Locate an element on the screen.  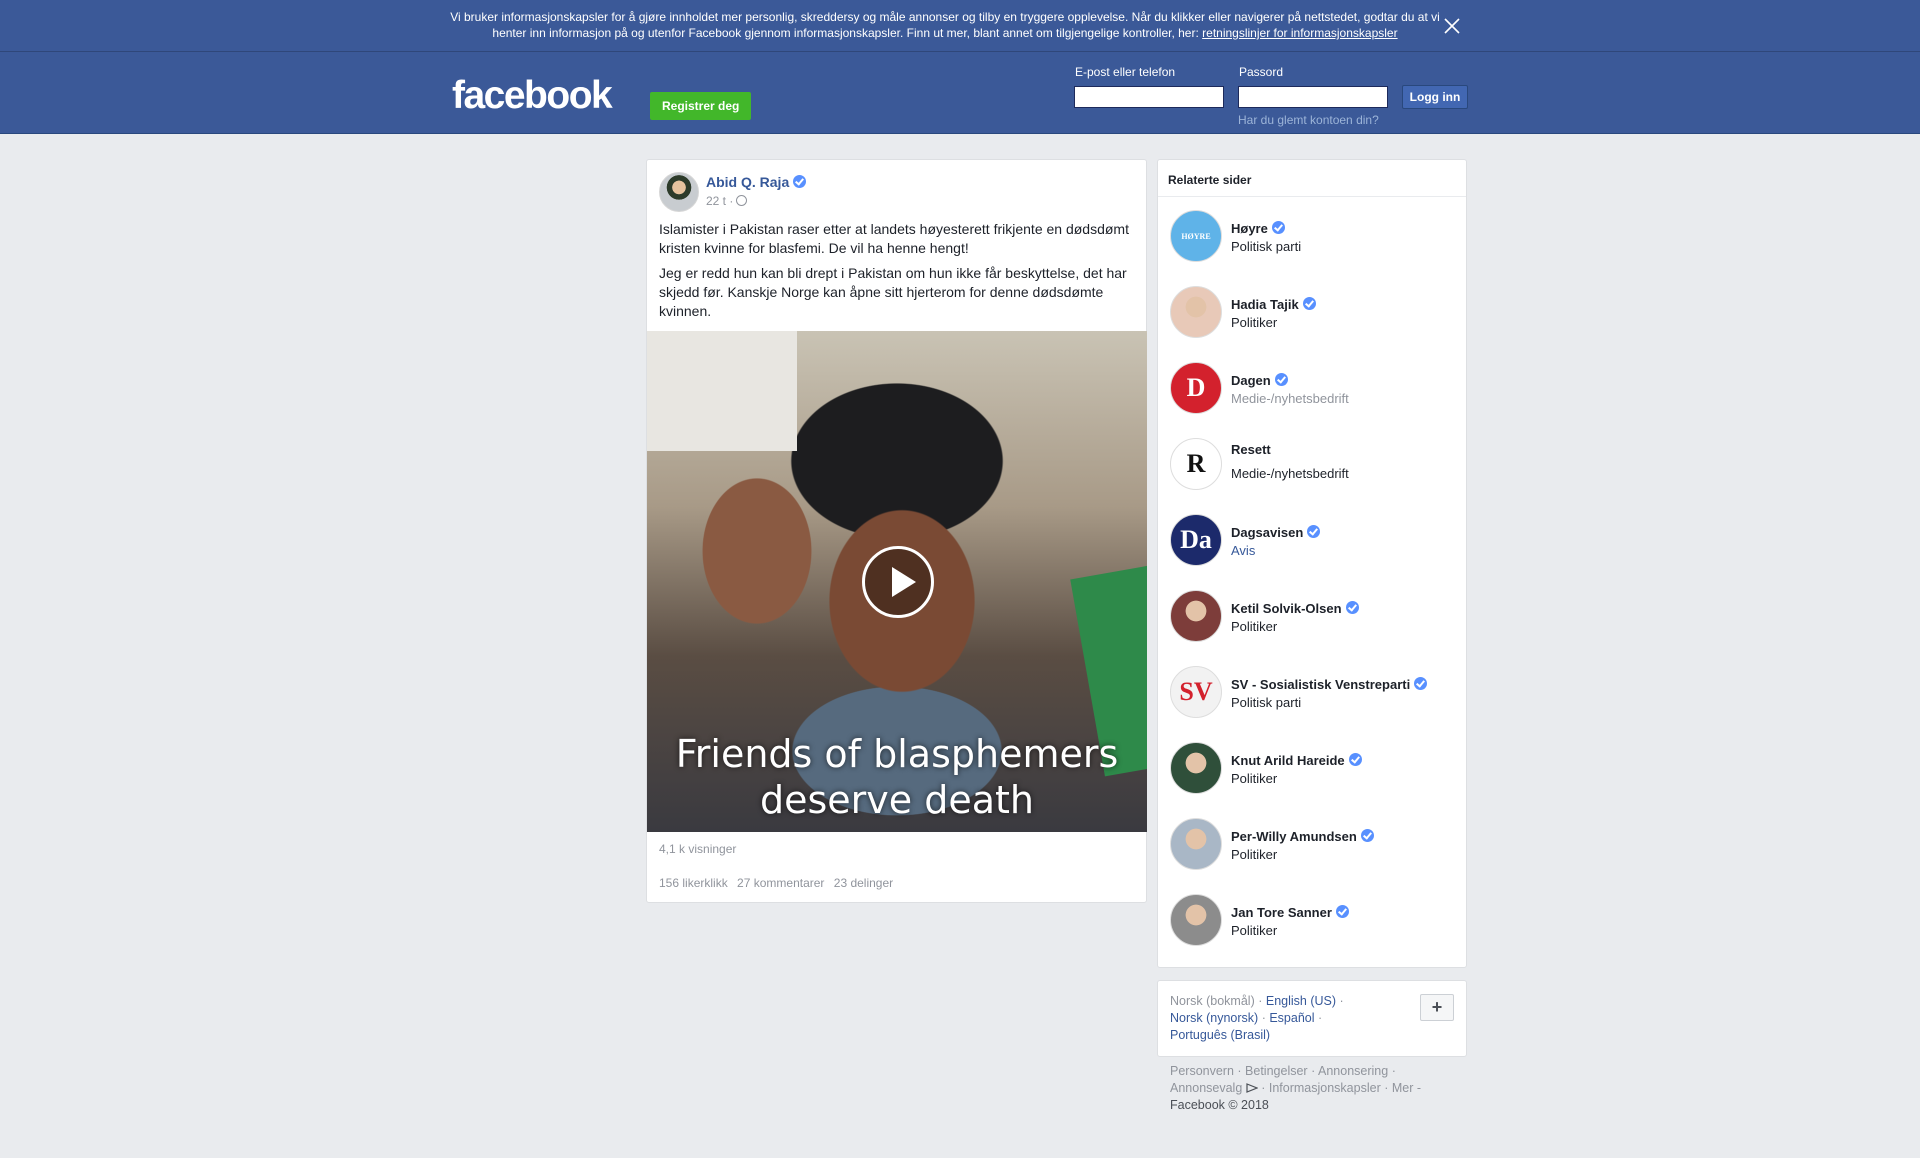
comments-count: 27 kommentarer is located at coordinates (780, 883).